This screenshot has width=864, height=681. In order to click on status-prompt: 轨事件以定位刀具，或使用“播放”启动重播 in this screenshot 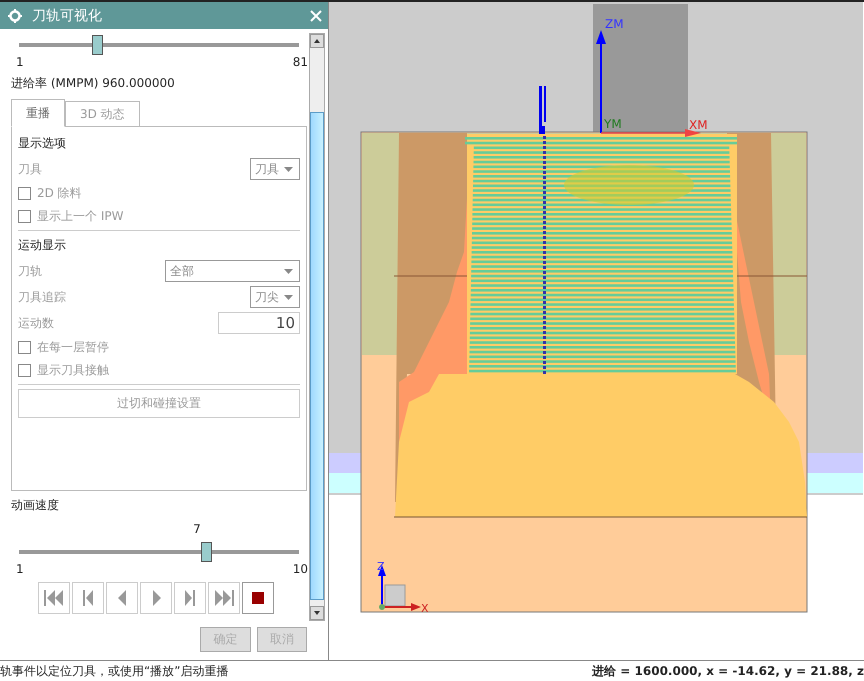, I will do `click(114, 671)`.